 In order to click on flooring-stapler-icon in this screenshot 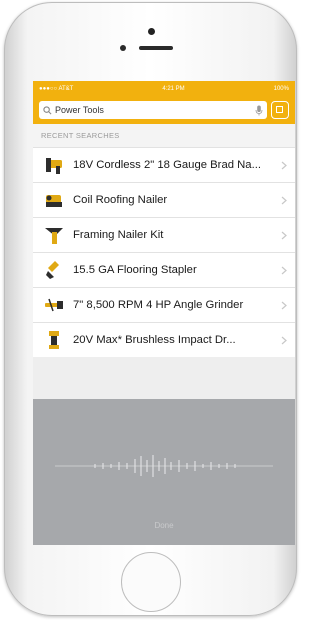, I will do `click(52, 270)`.